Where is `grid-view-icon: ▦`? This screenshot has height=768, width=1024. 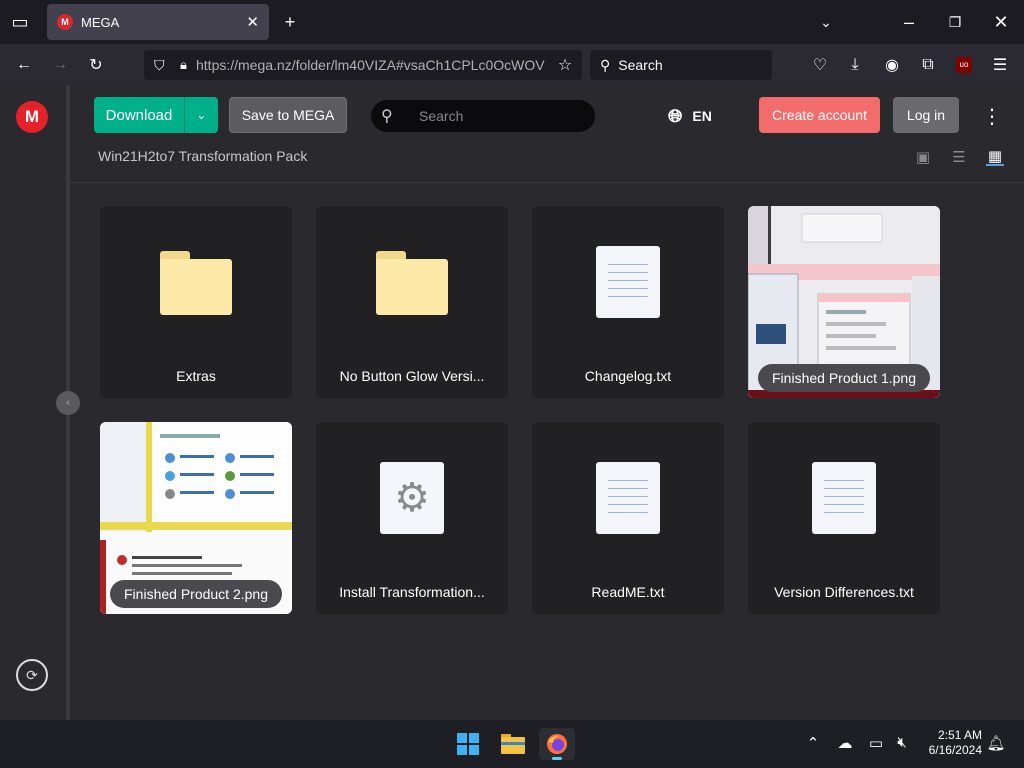
grid-view-icon: ▦ is located at coordinates (995, 157).